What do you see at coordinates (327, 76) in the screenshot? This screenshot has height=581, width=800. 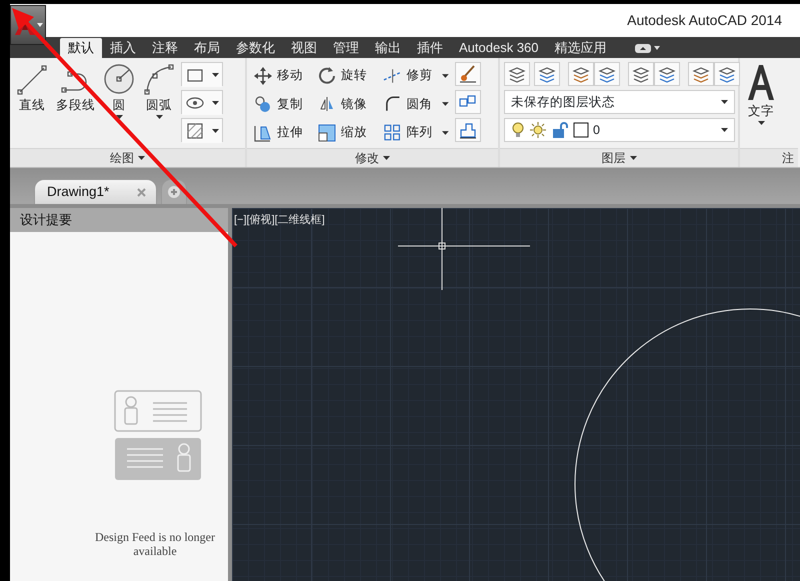 I see `rotate-icon` at bounding box center [327, 76].